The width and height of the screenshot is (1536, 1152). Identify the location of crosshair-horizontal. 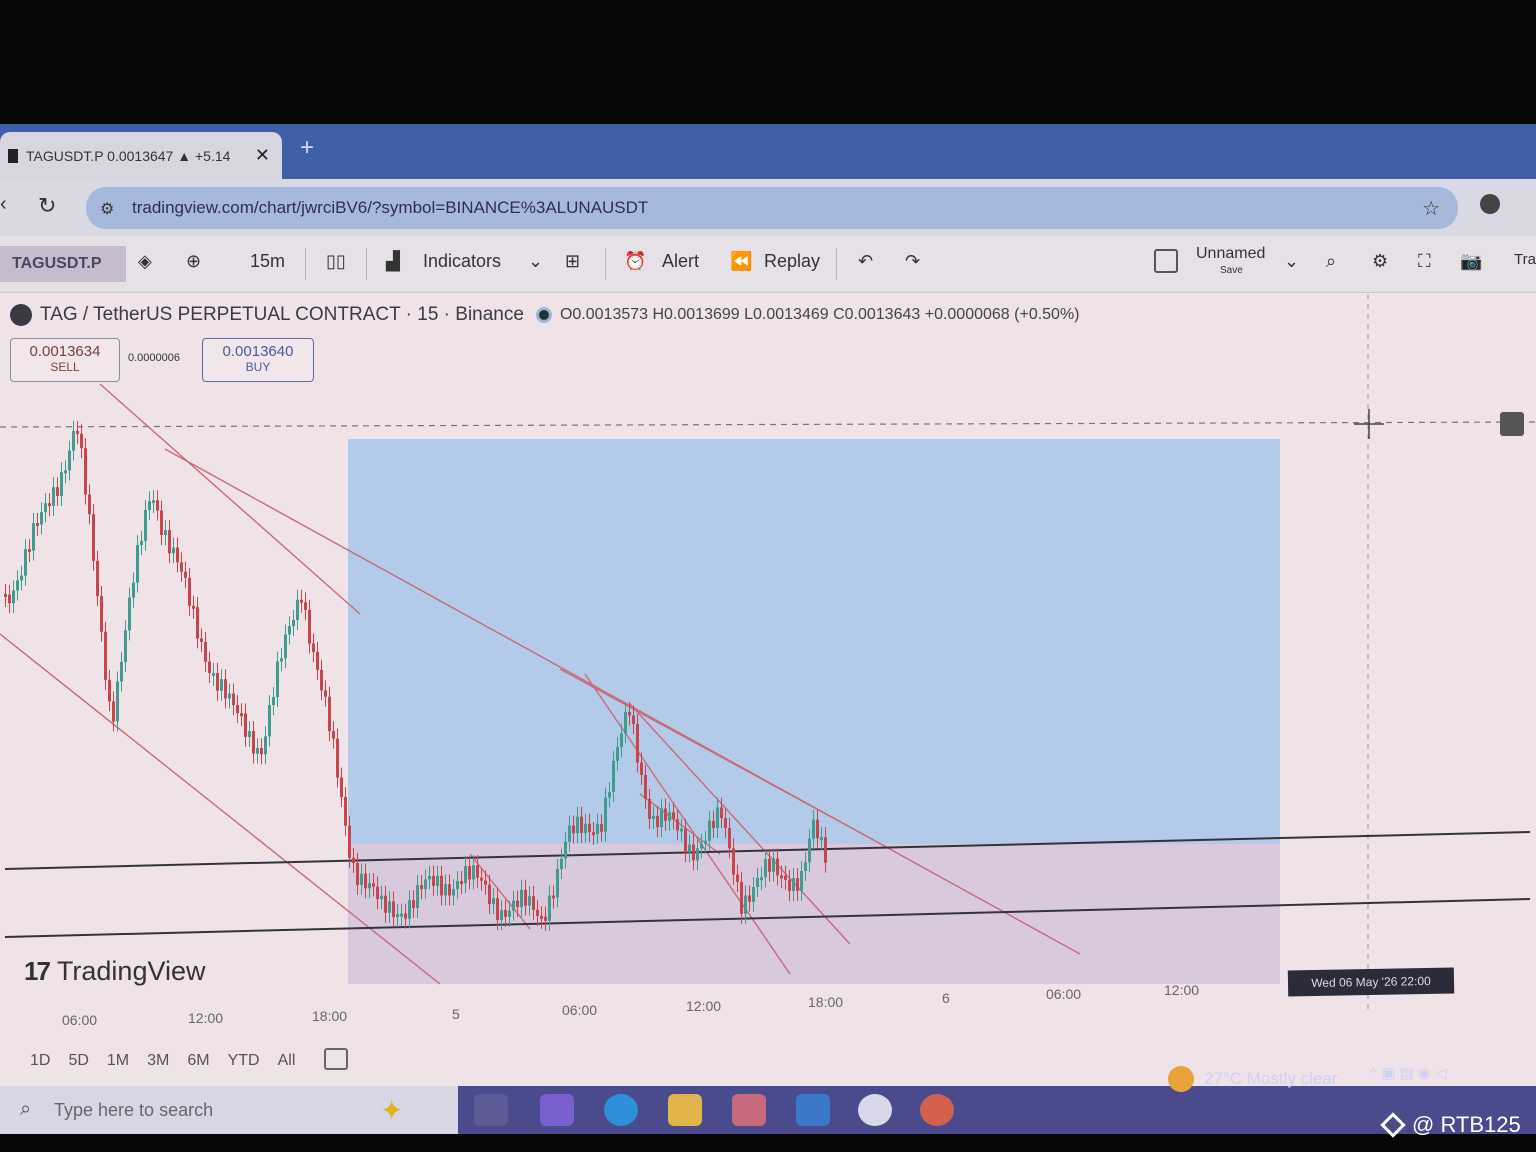
(768, 424).